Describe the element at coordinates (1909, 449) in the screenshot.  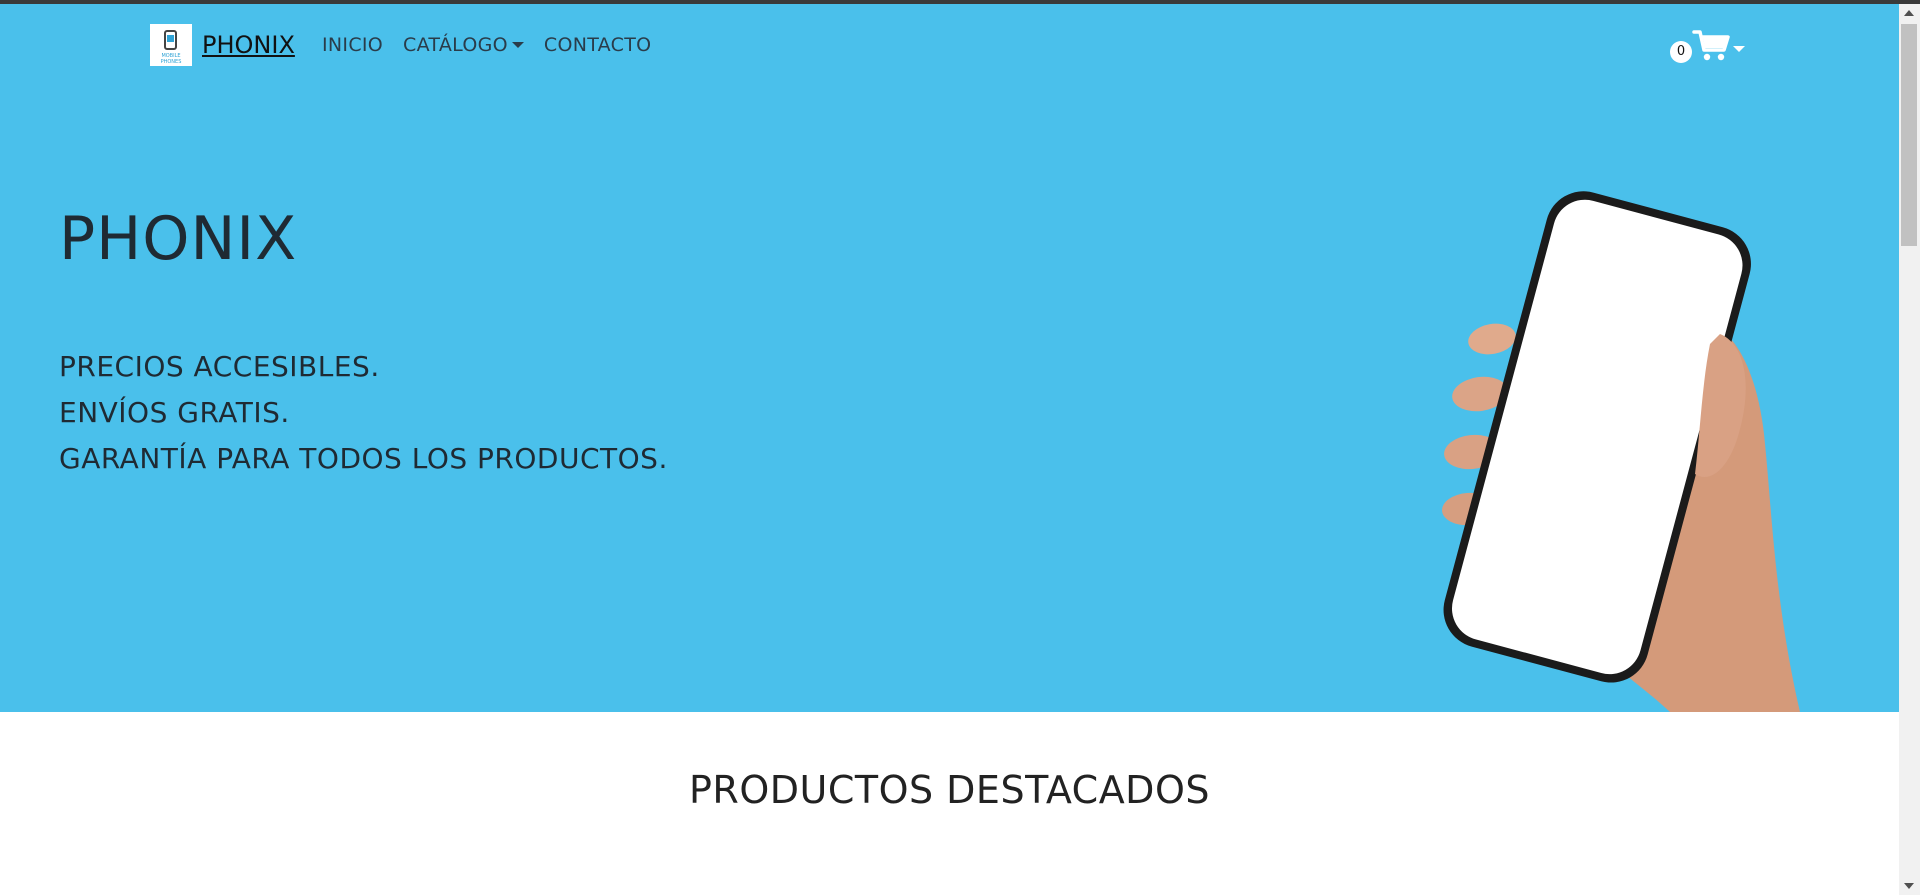
I see `vertical-scrollbar` at that location.